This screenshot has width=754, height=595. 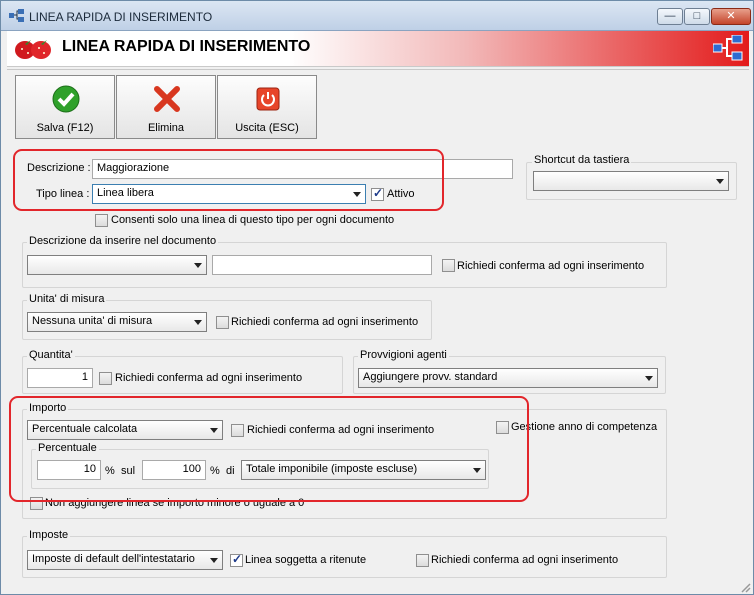 I want to click on close-button: ✕, so click(x=731, y=16).